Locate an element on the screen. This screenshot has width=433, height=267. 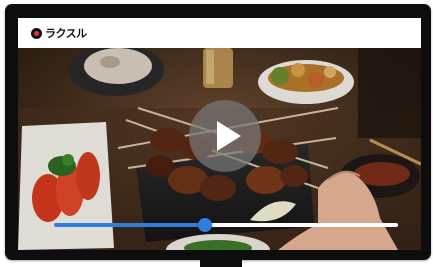
app-logo: ラクスル is located at coordinates (59, 33).